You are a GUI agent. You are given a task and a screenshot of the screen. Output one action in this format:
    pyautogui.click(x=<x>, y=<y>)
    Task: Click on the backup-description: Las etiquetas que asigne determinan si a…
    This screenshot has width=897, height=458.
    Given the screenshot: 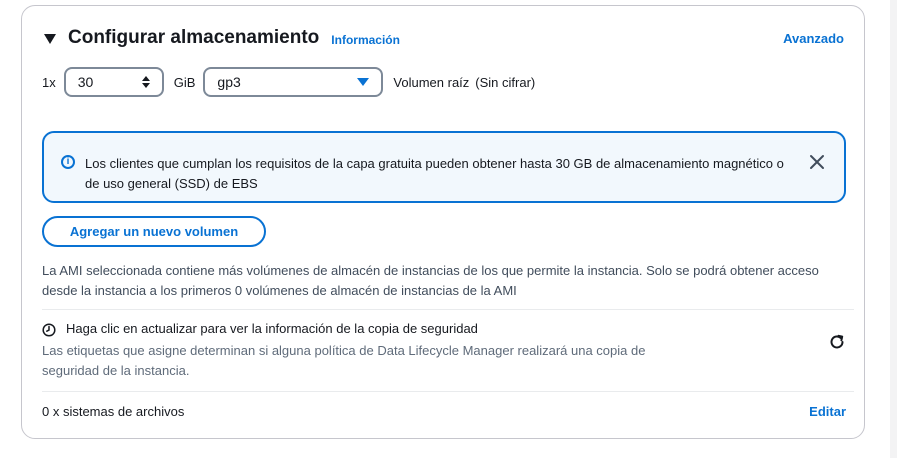 What is the action you would take?
    pyautogui.click(x=344, y=360)
    